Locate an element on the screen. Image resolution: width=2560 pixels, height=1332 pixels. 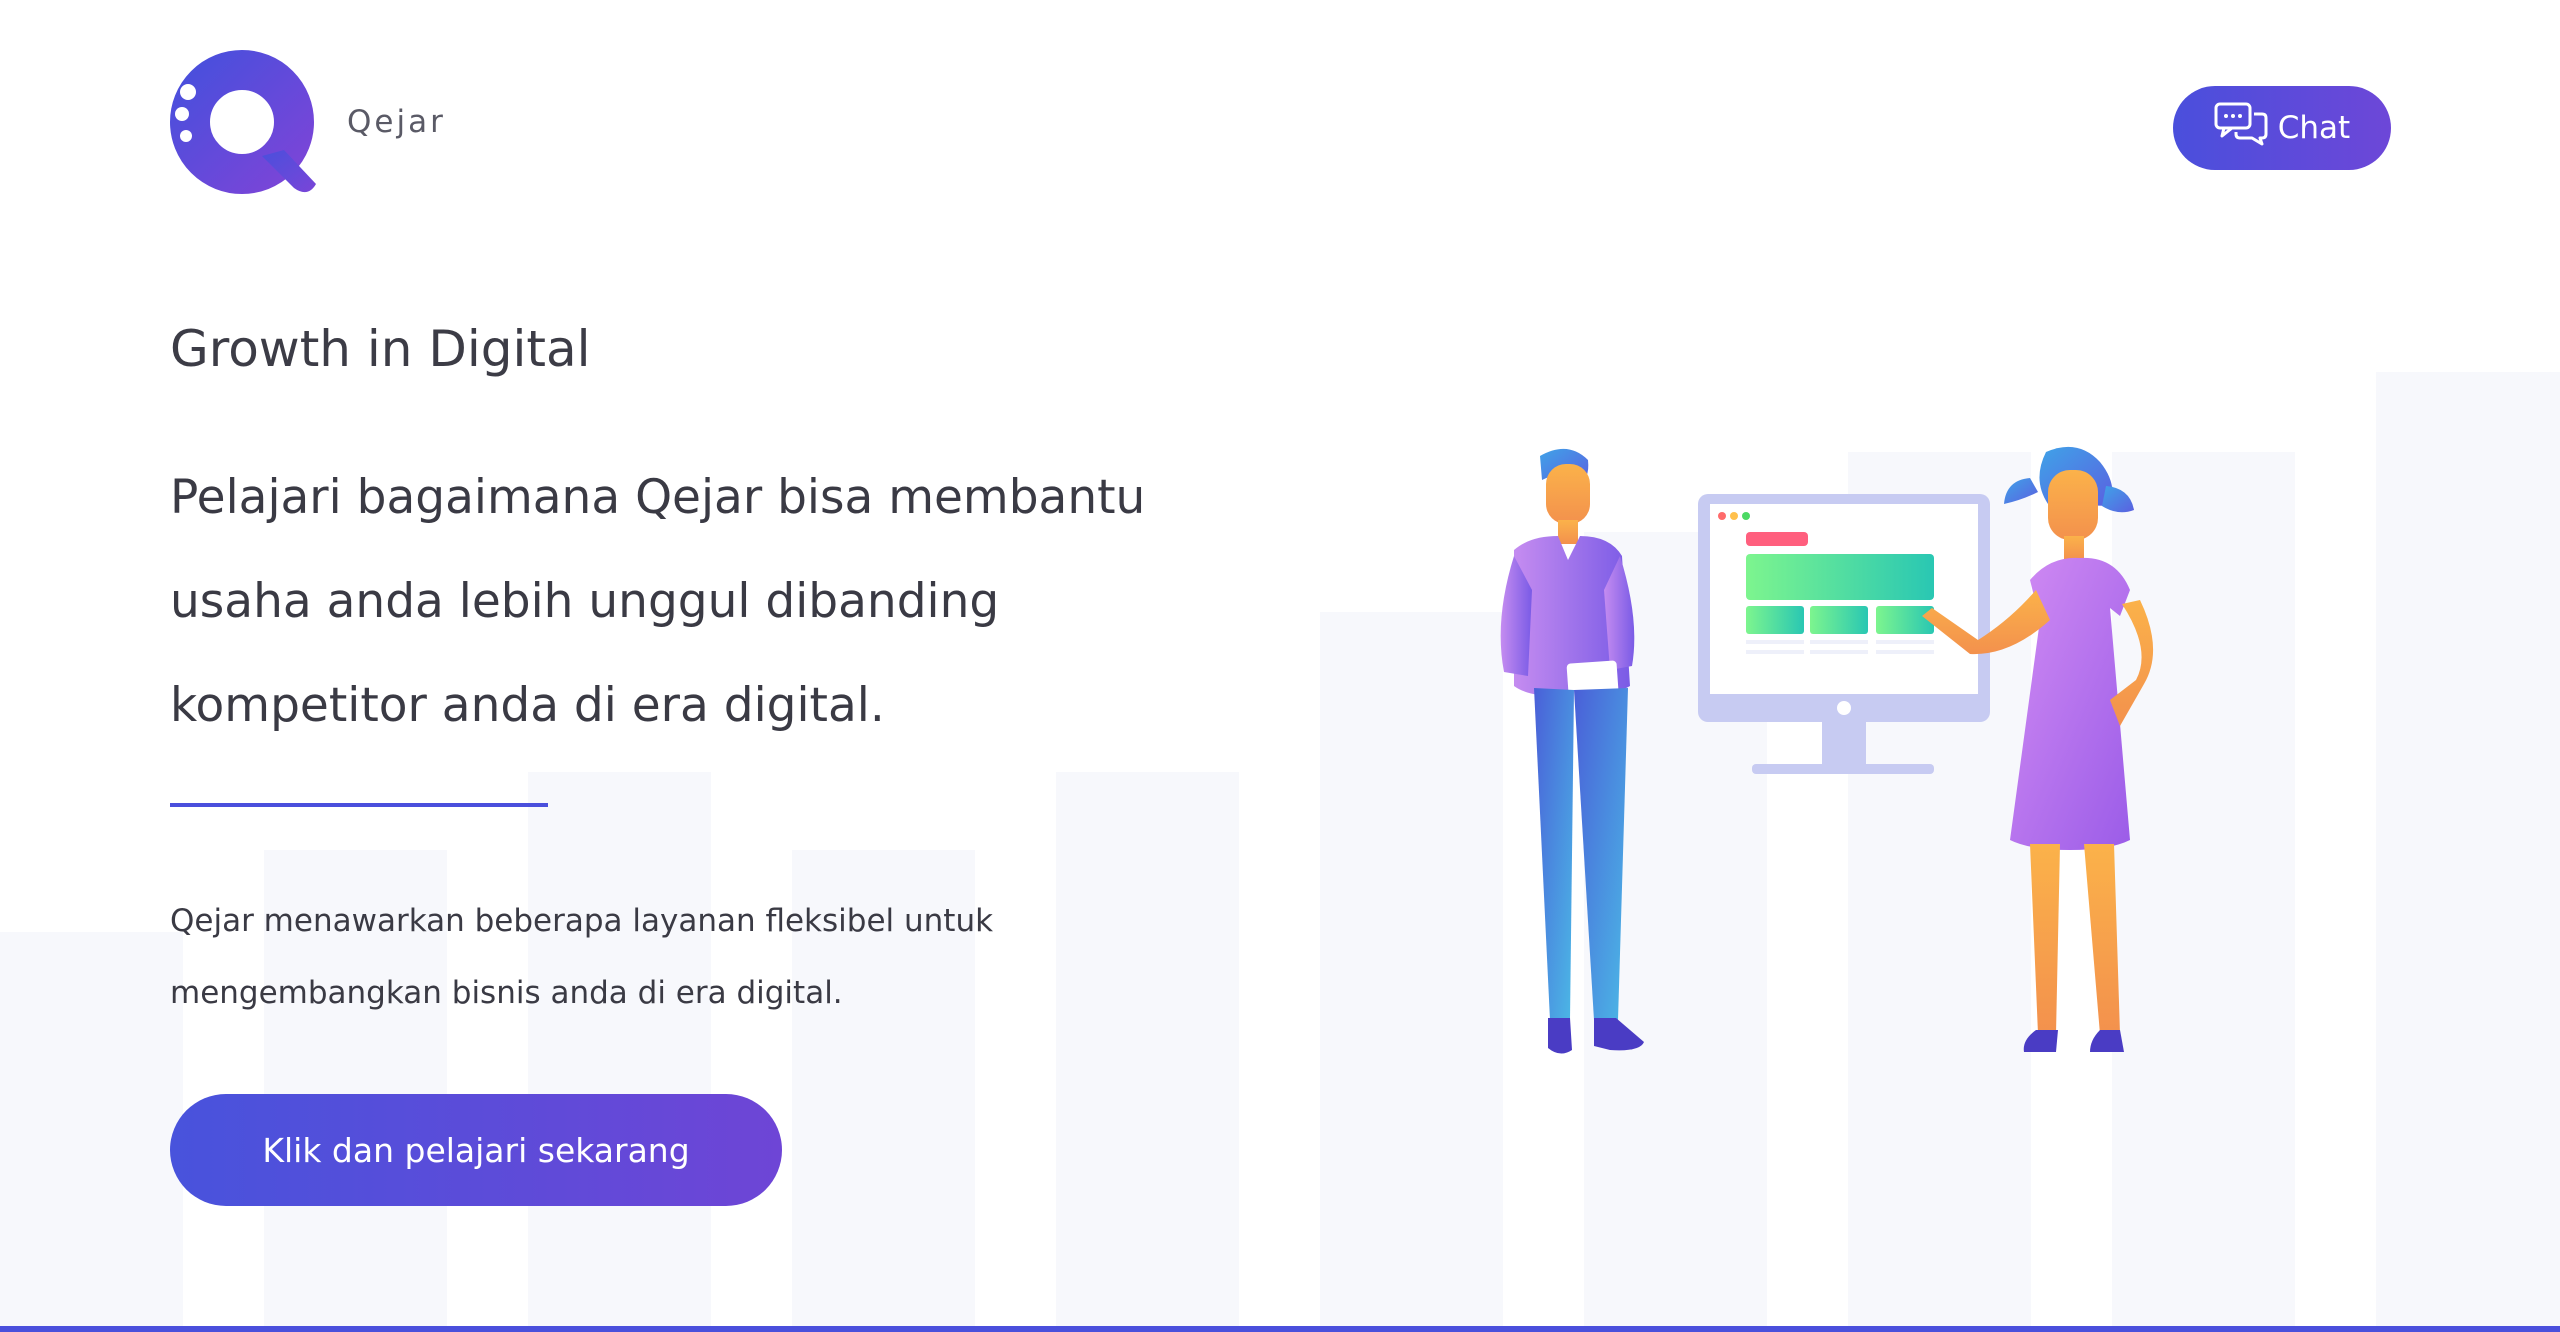
divider is located at coordinates (359, 805).